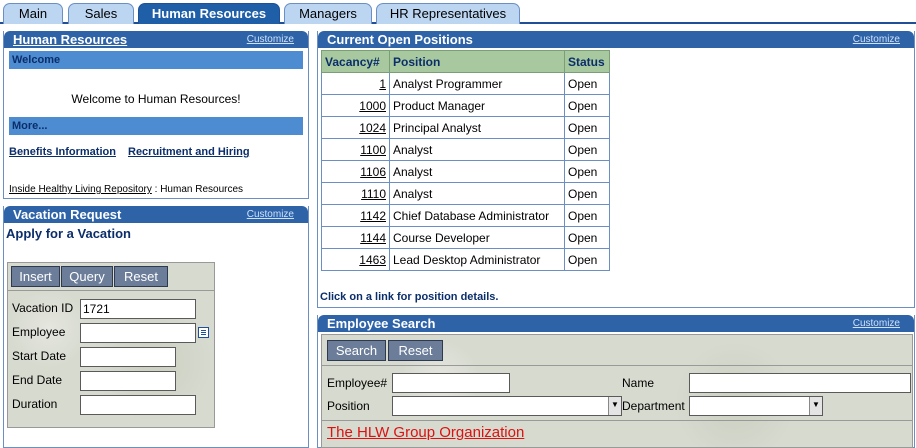  I want to click on search-portlet-title: Employee Search, so click(381, 323).